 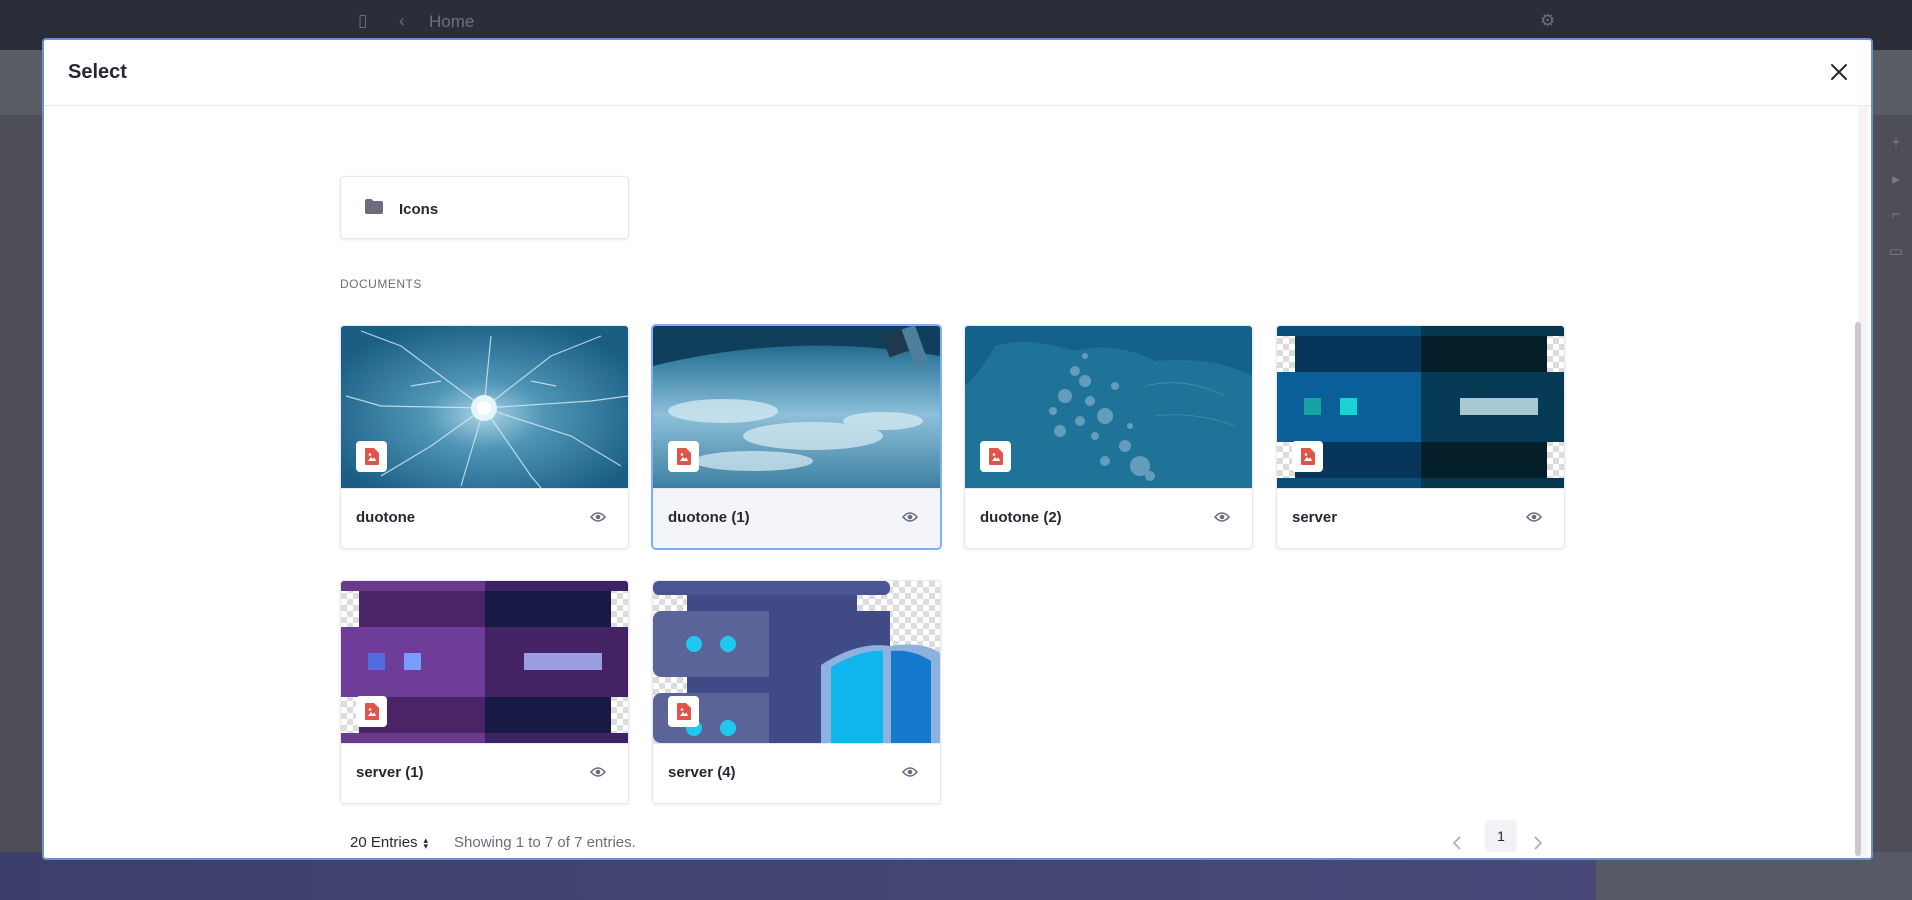 What do you see at coordinates (419, 209) in the screenshot?
I see `folder-name: Icons` at bounding box center [419, 209].